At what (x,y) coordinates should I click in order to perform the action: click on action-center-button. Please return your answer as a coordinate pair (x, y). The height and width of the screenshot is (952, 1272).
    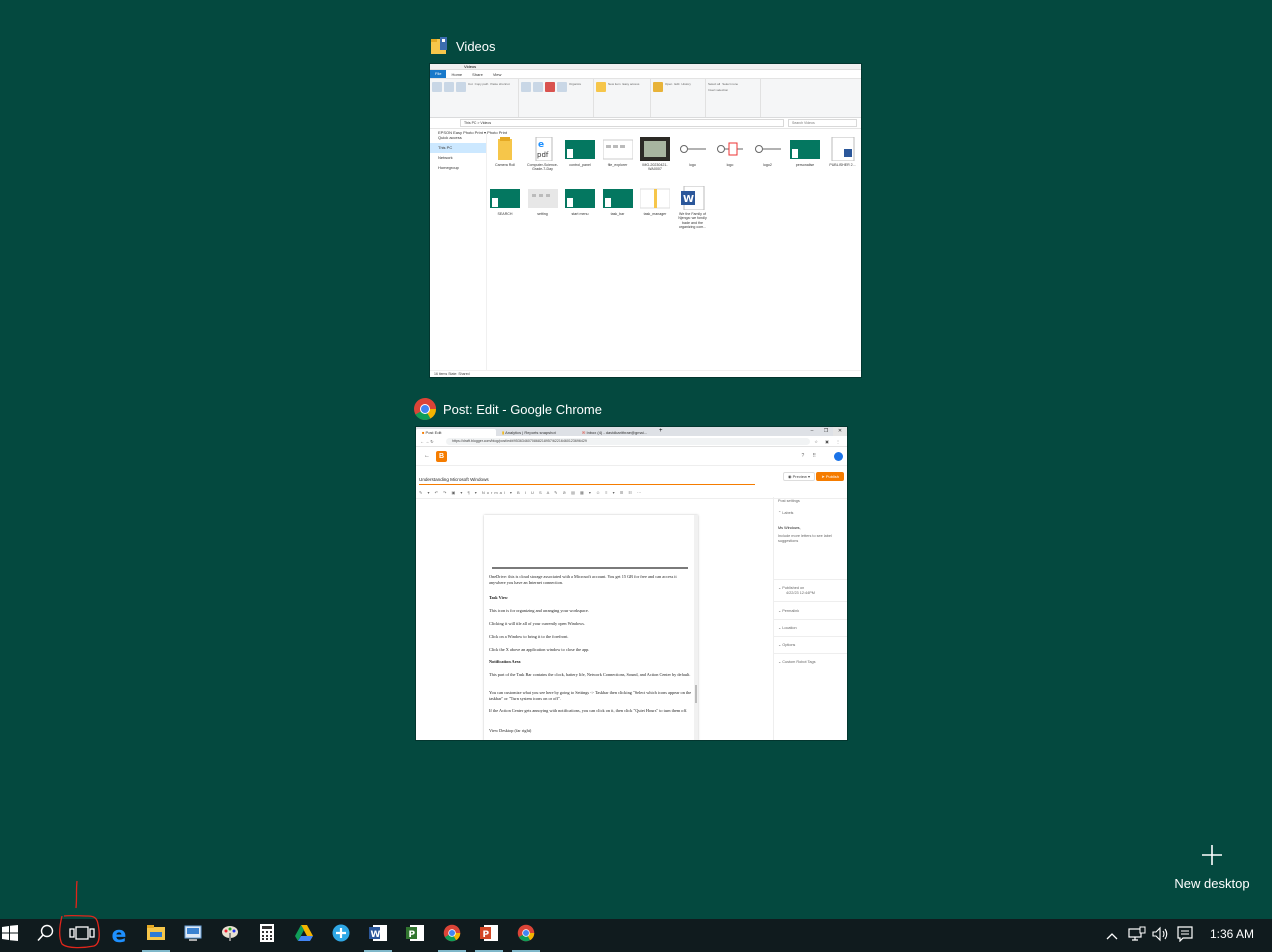
    Looking at the image, I should click on (1185, 935).